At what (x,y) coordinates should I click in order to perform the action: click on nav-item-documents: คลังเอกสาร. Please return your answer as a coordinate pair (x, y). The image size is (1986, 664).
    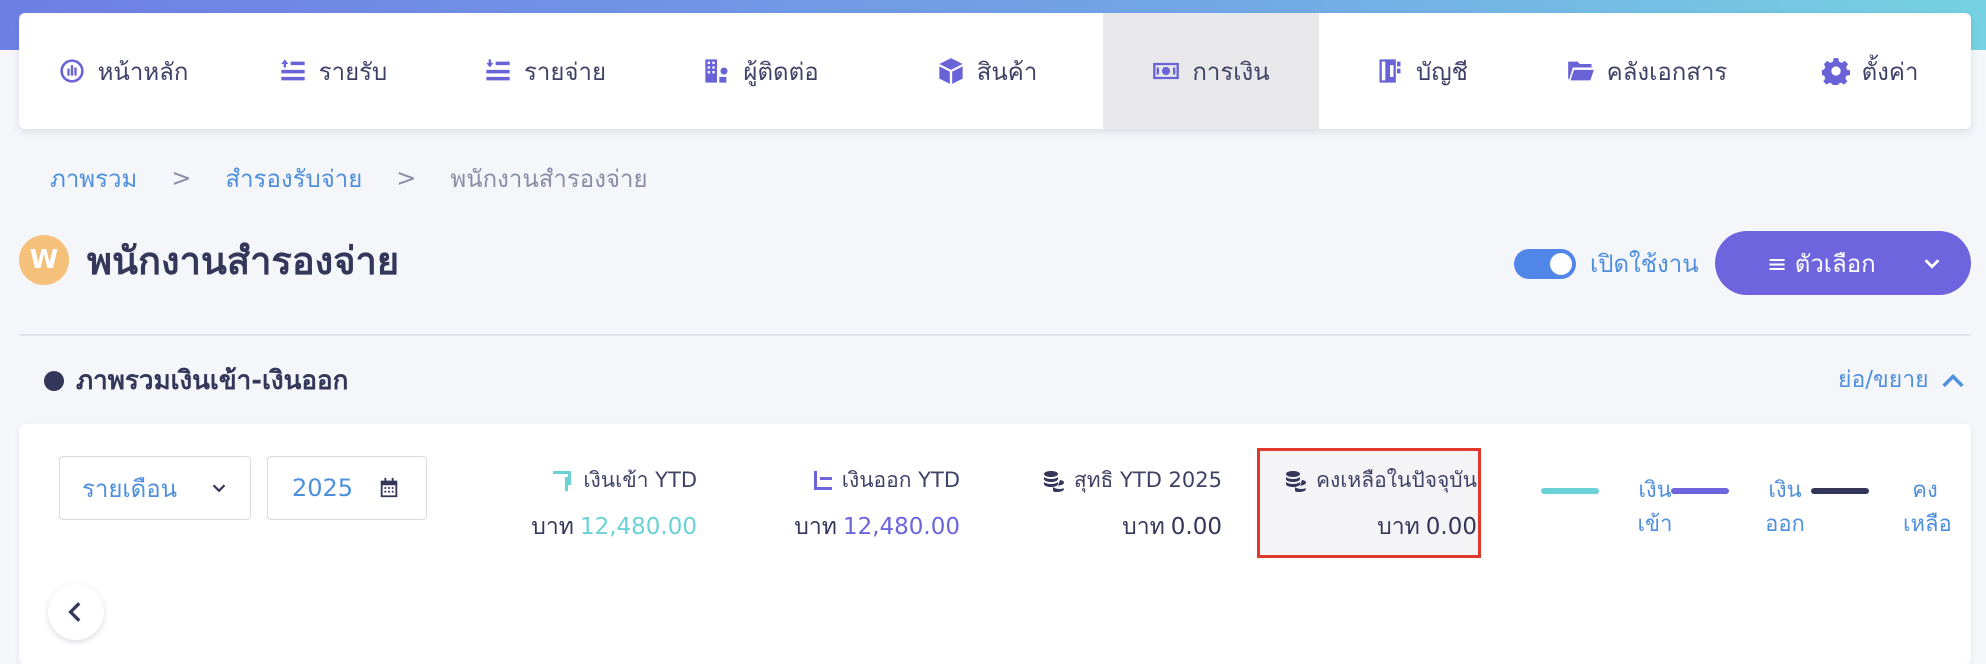
    Looking at the image, I should click on (1647, 71).